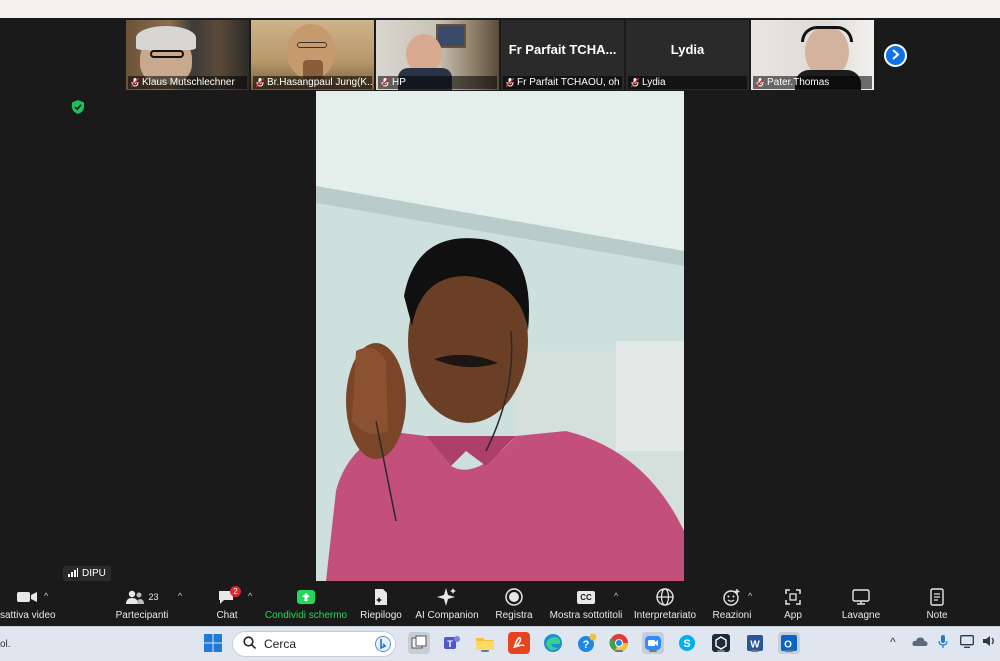 This screenshot has height=661, width=1000. I want to click on signal-bars-icon, so click(73, 573).